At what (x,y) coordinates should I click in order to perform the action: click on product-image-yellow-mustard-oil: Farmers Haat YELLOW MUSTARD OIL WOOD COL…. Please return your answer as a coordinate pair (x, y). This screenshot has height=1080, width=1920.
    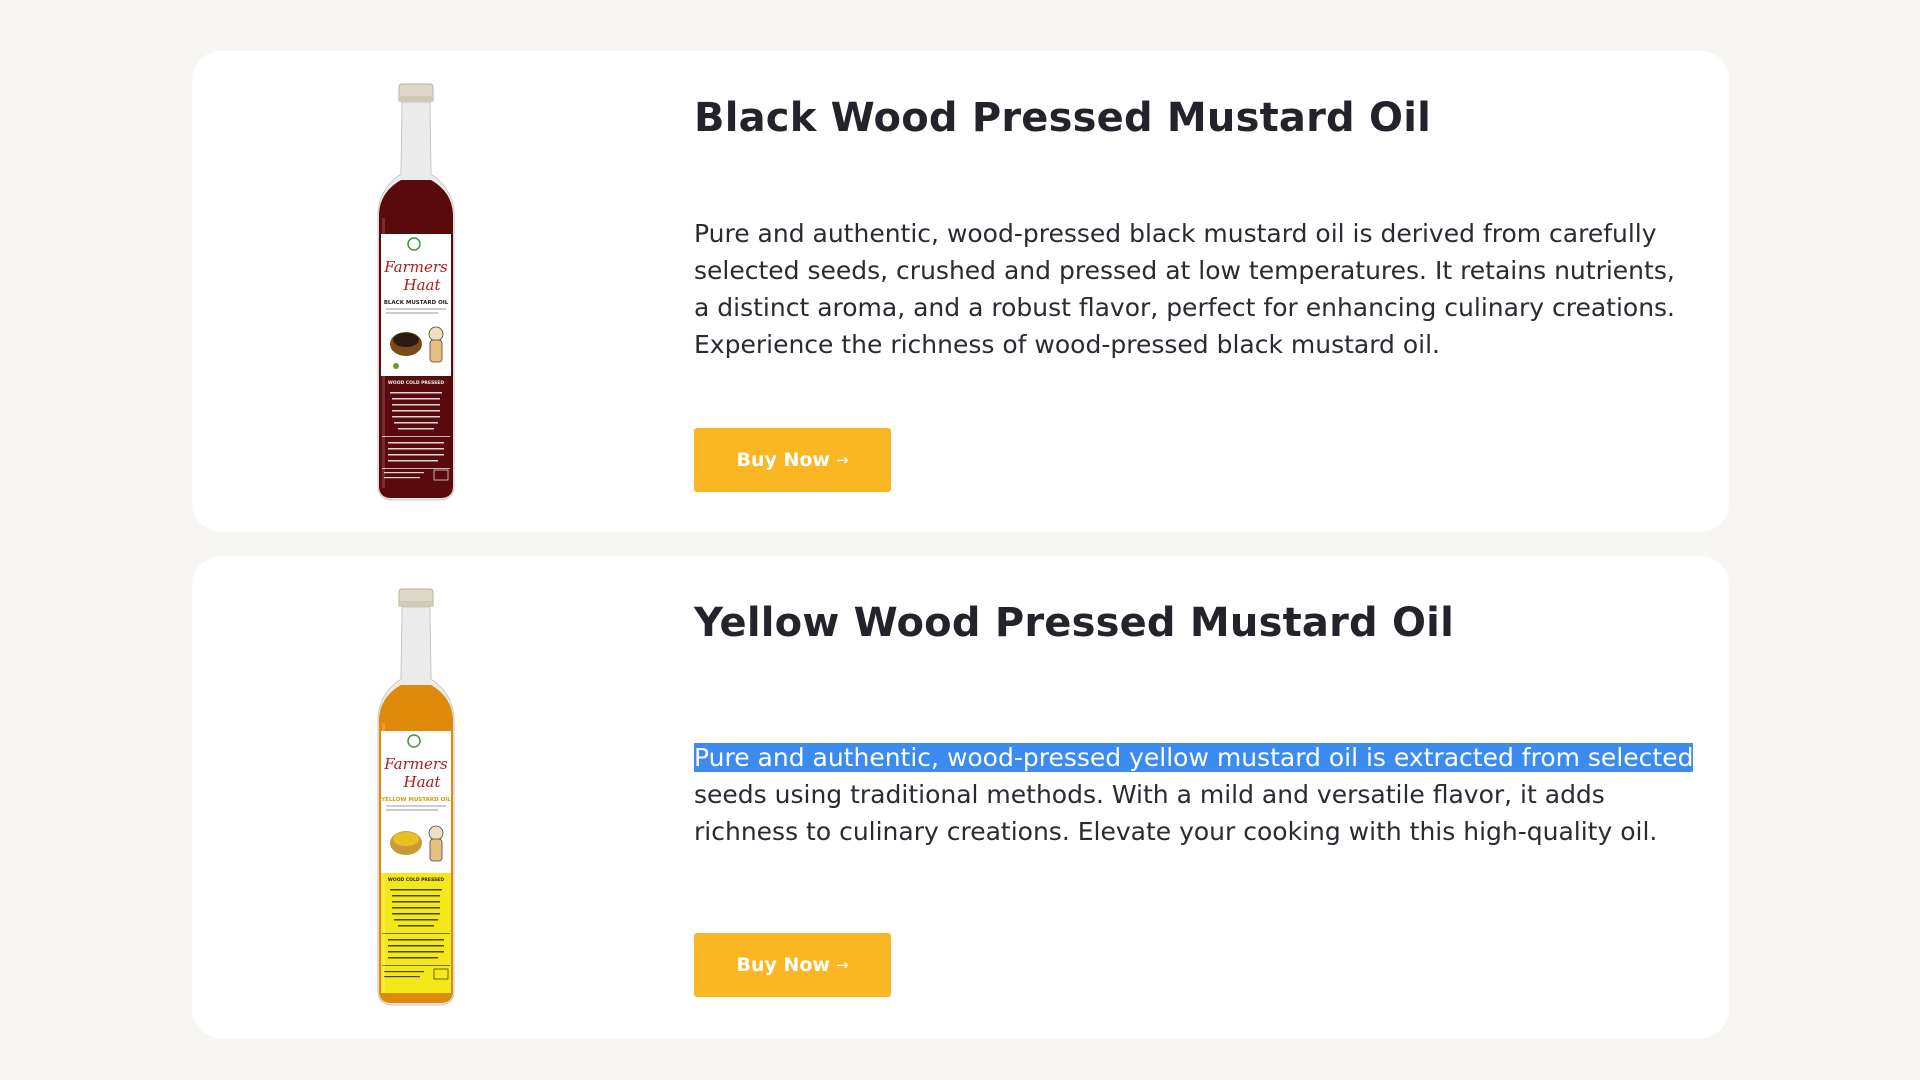
    Looking at the image, I should click on (416, 798).